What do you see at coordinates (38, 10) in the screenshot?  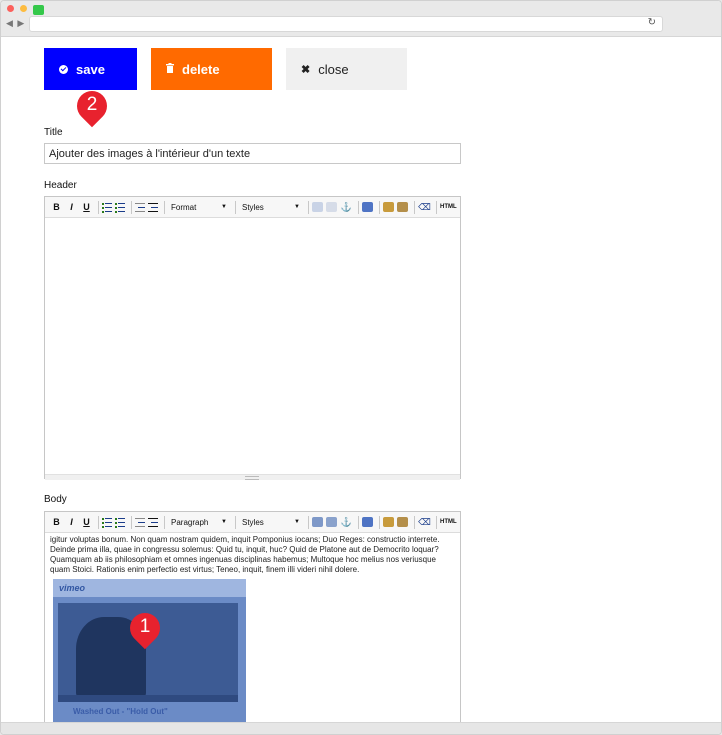 I see `maximize-window-dot` at bounding box center [38, 10].